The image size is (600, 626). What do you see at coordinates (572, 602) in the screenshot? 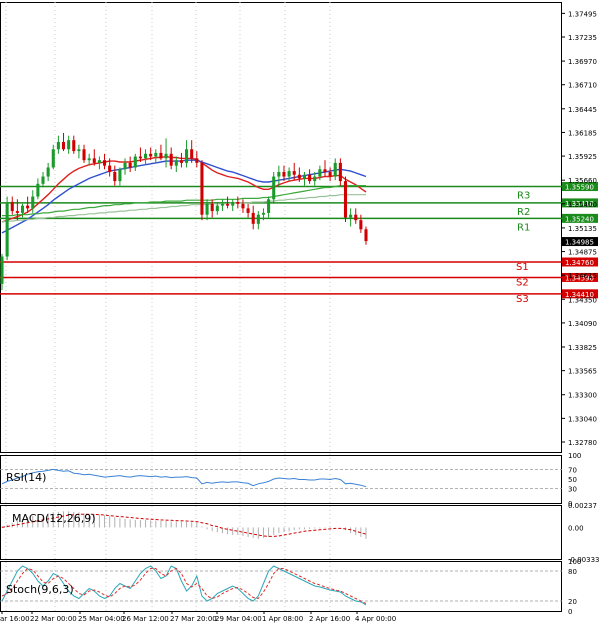
I see `stoch-tick-label: 20` at bounding box center [572, 602].